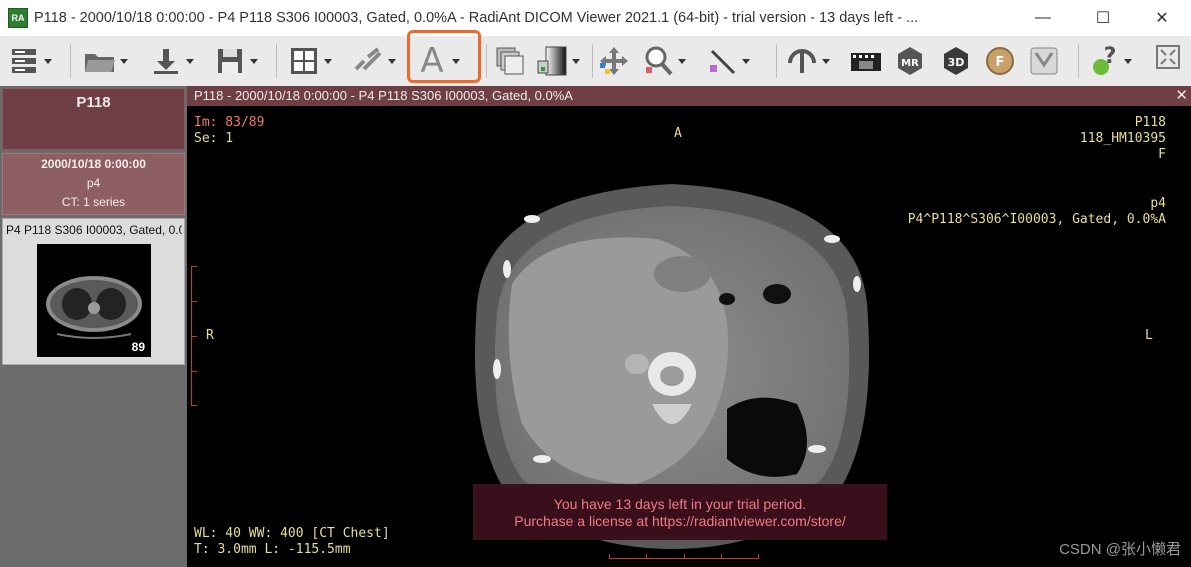  Describe the element at coordinates (1103, 18) in the screenshot. I see `maximize-button: ☐` at that location.